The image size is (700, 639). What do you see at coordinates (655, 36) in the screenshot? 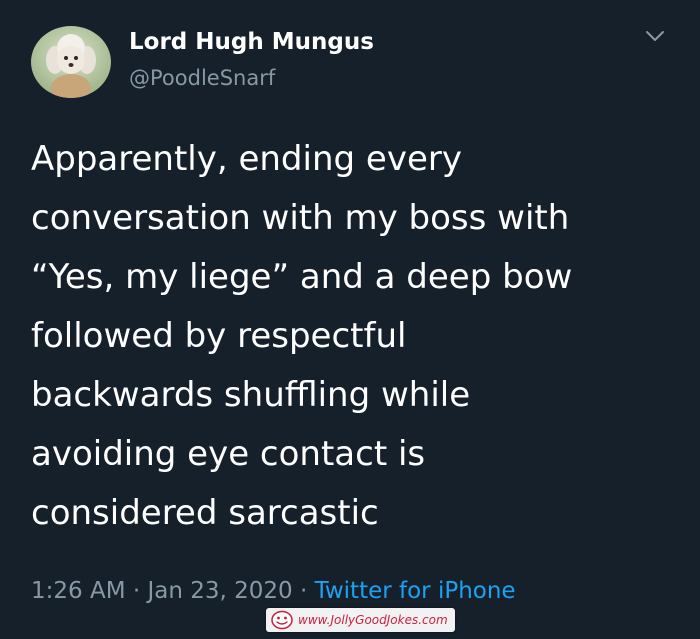
I see `chevron-down-icon` at bounding box center [655, 36].